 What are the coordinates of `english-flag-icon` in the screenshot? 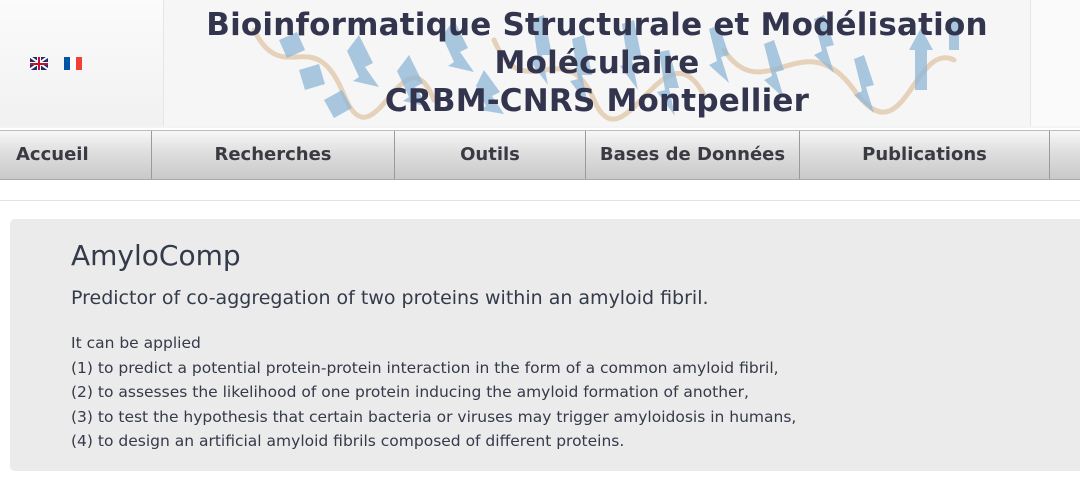 It's located at (39, 63).